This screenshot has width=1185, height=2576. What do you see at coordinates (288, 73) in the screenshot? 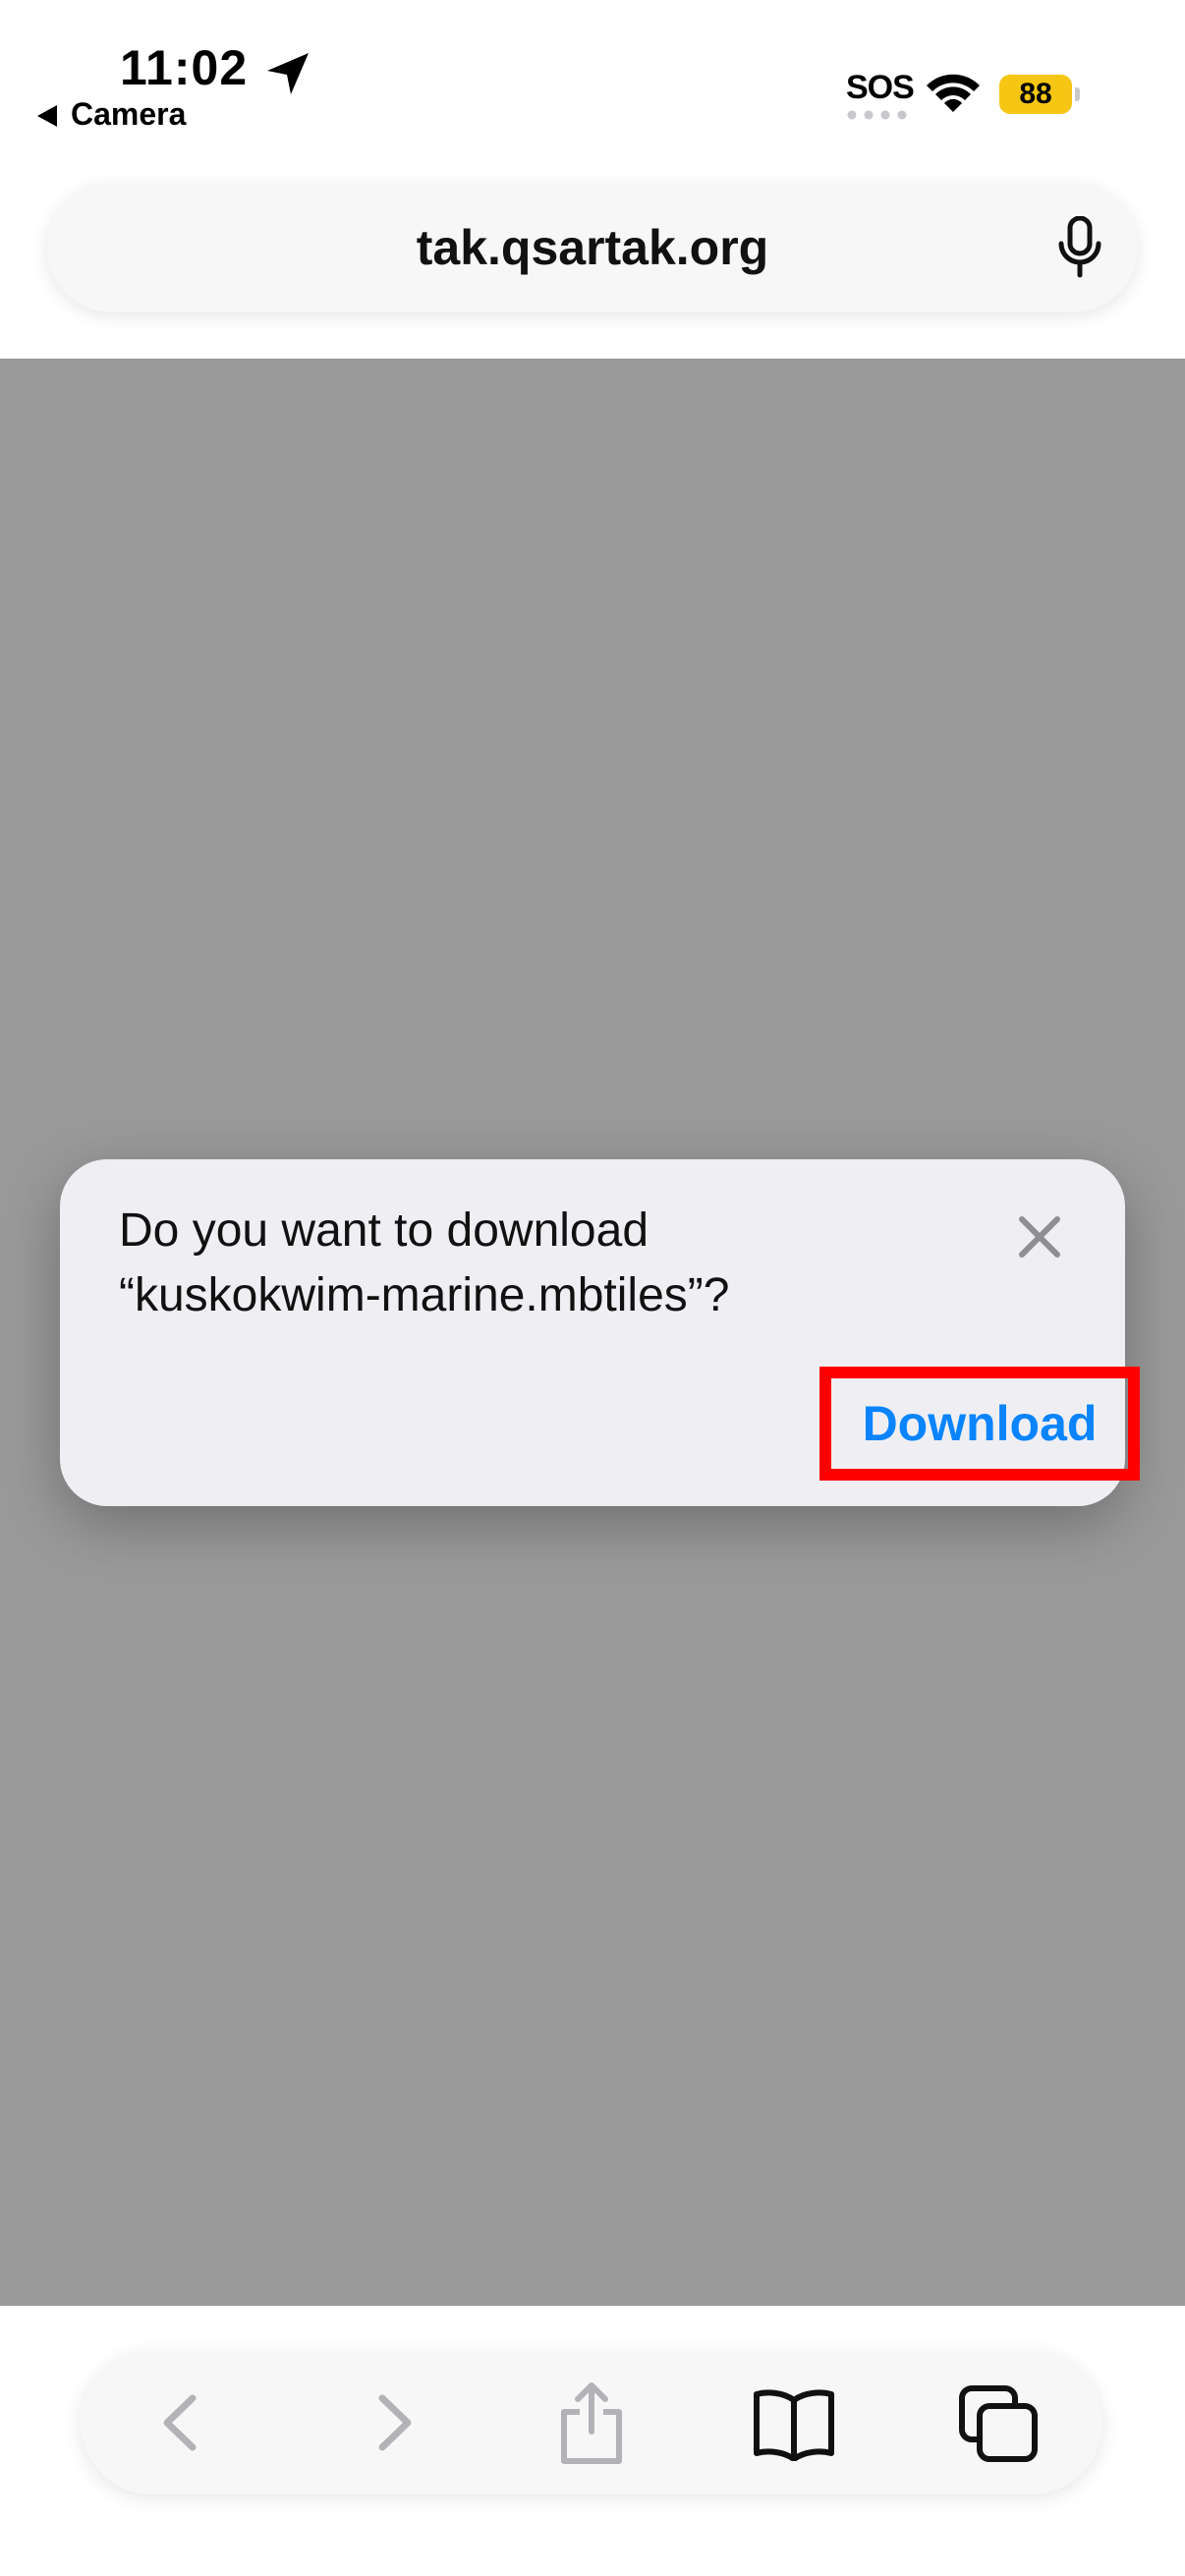
I see `location-arrow-icon` at bounding box center [288, 73].